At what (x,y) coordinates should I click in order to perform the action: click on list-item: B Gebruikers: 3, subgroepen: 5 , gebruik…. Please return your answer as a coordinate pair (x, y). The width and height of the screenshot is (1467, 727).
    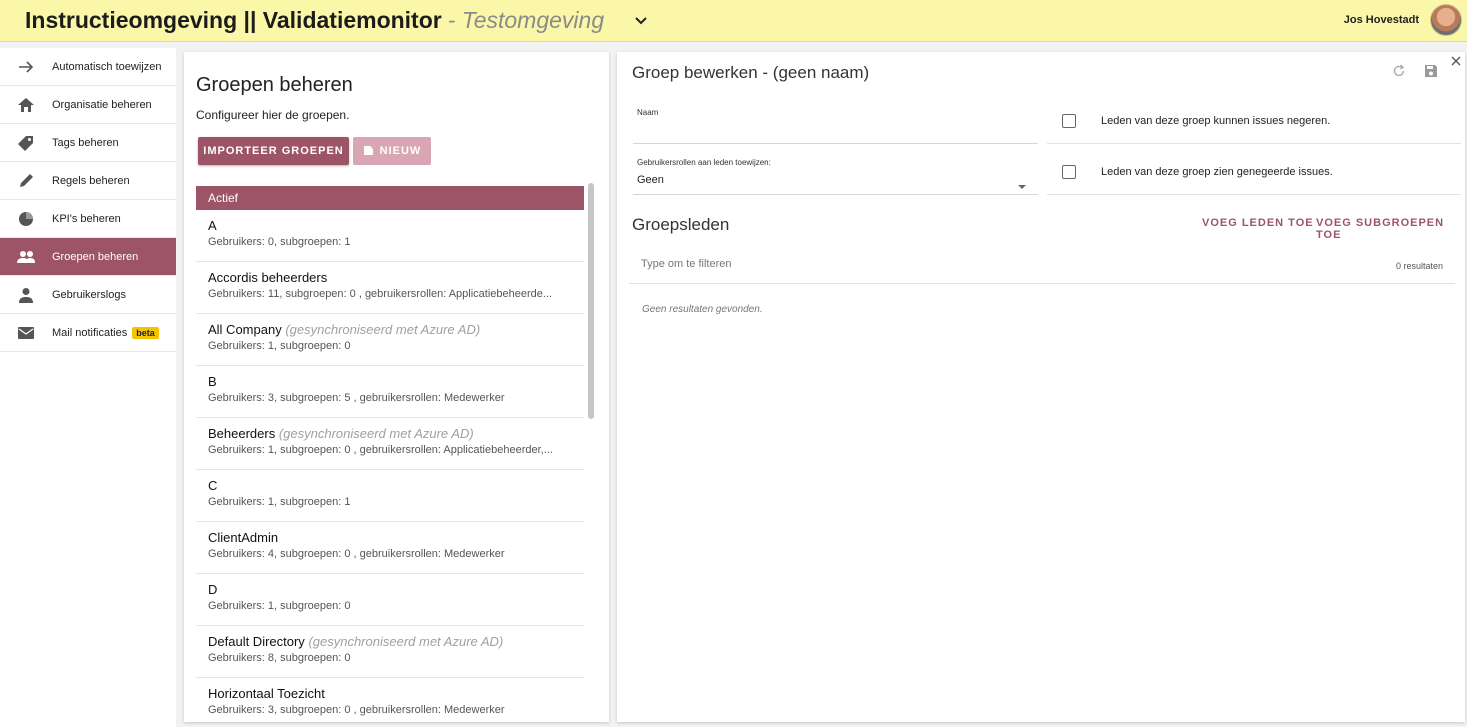
    Looking at the image, I should click on (390, 392).